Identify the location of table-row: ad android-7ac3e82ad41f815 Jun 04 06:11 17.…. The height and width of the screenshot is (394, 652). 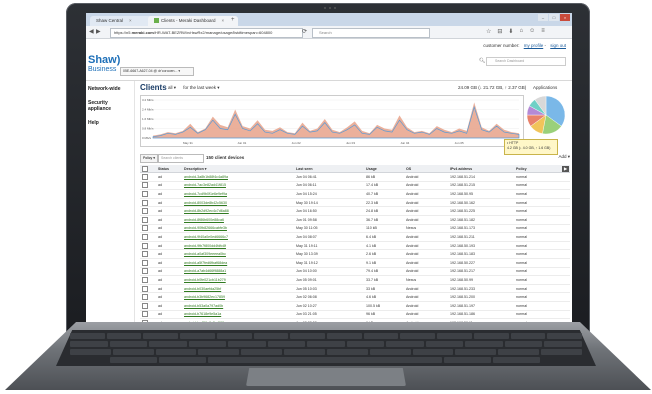
(355, 186).